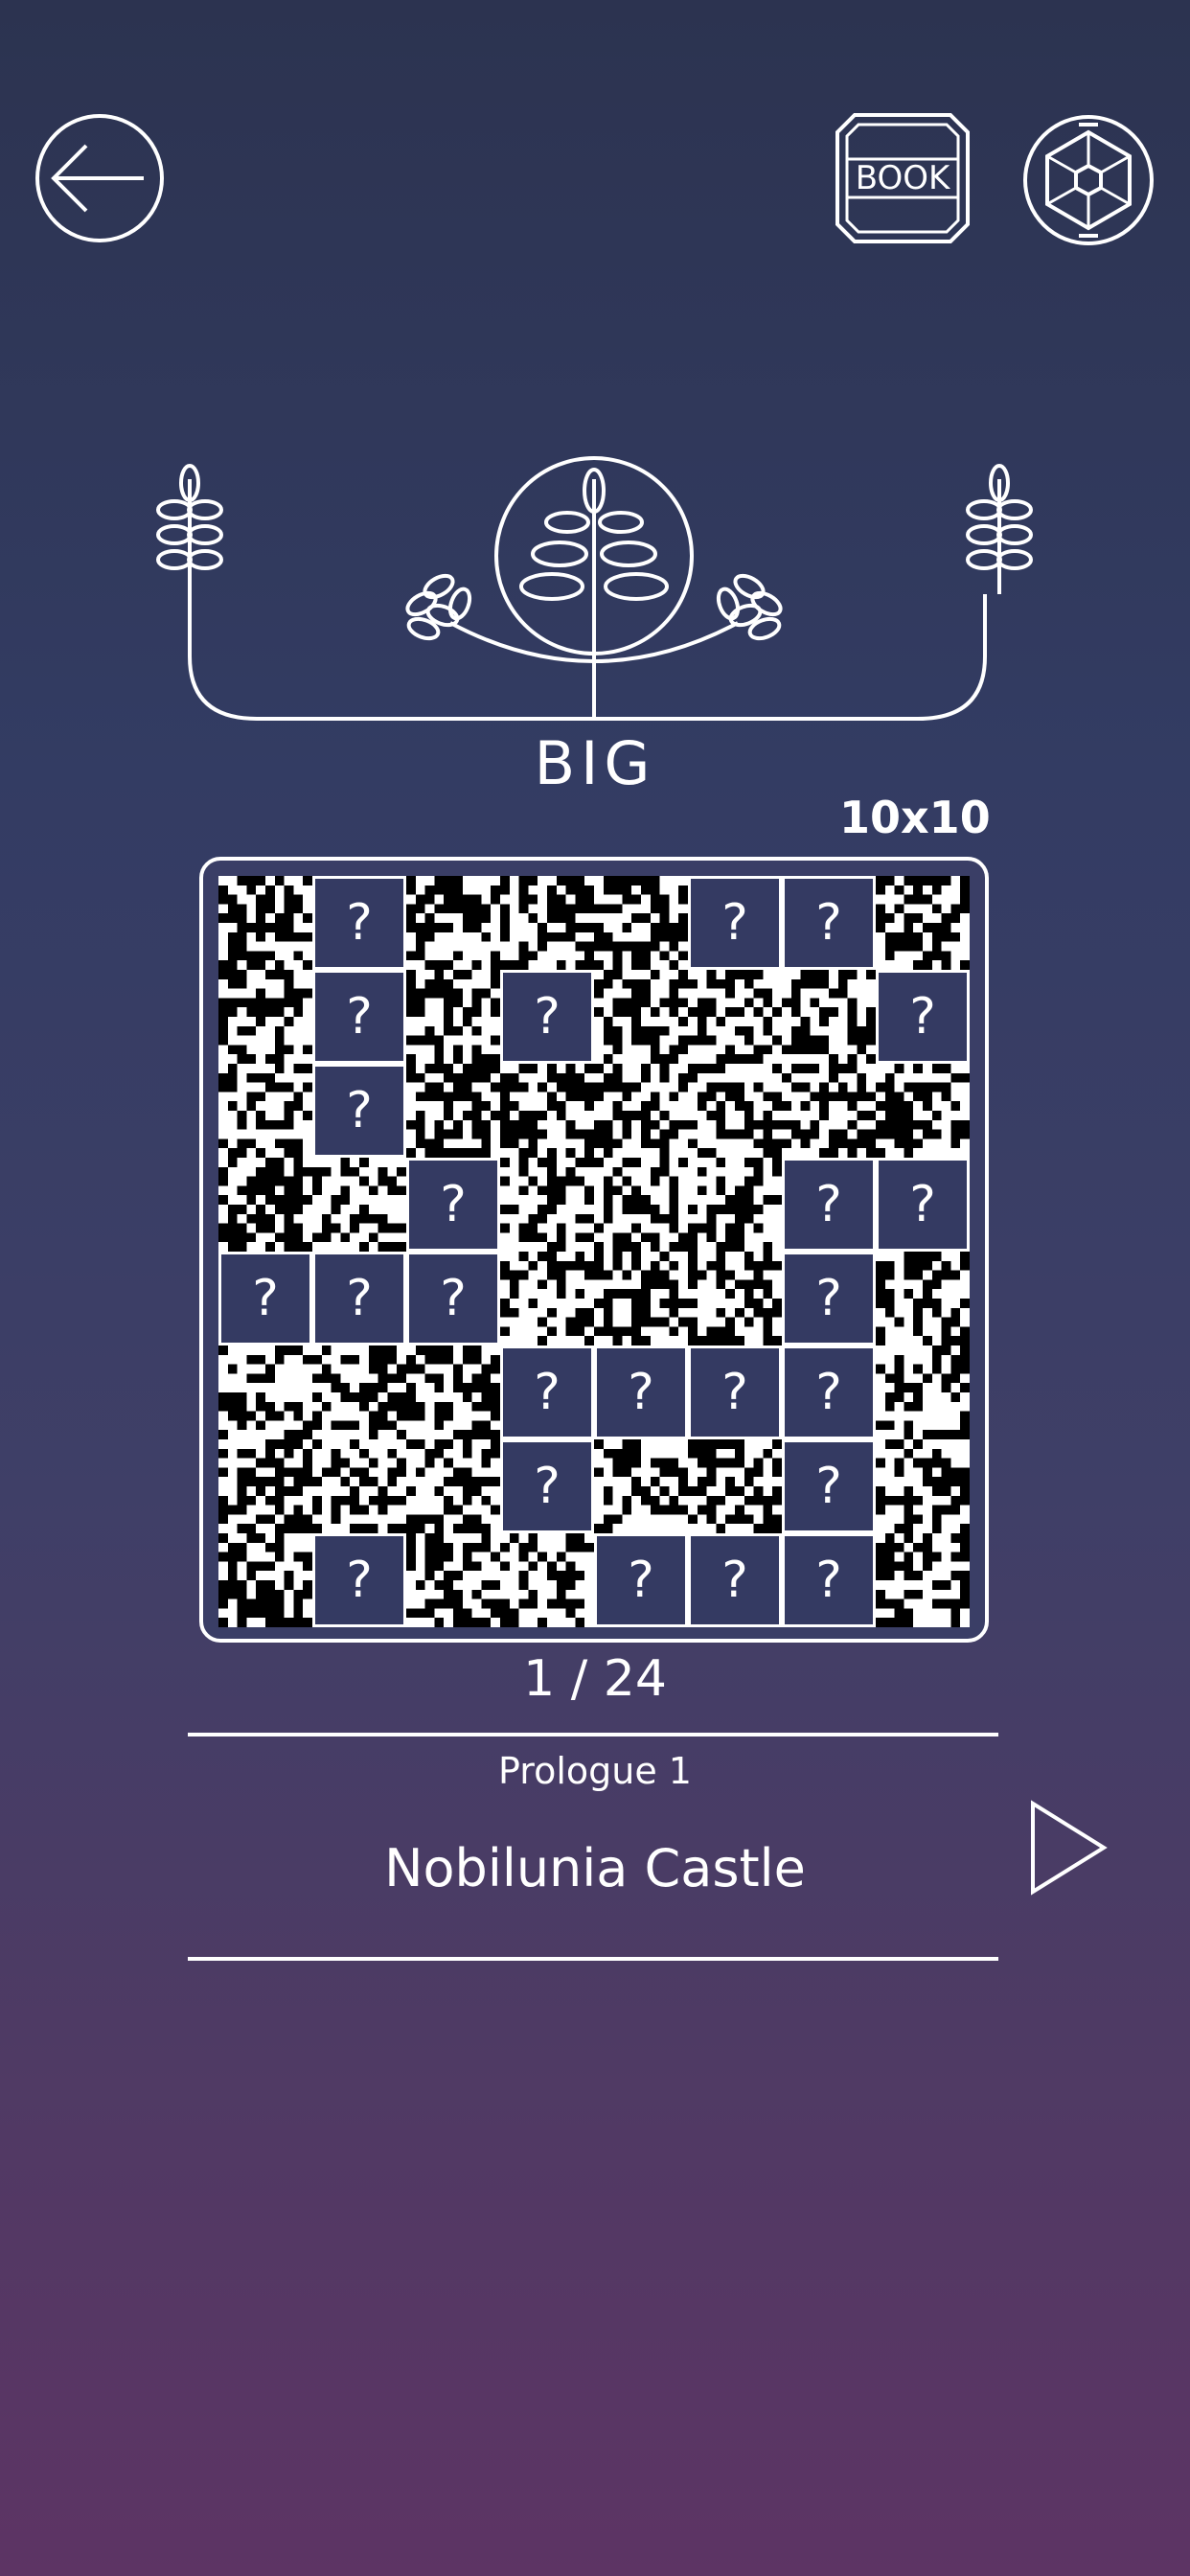  I want to click on play-button, so click(1069, 1848).